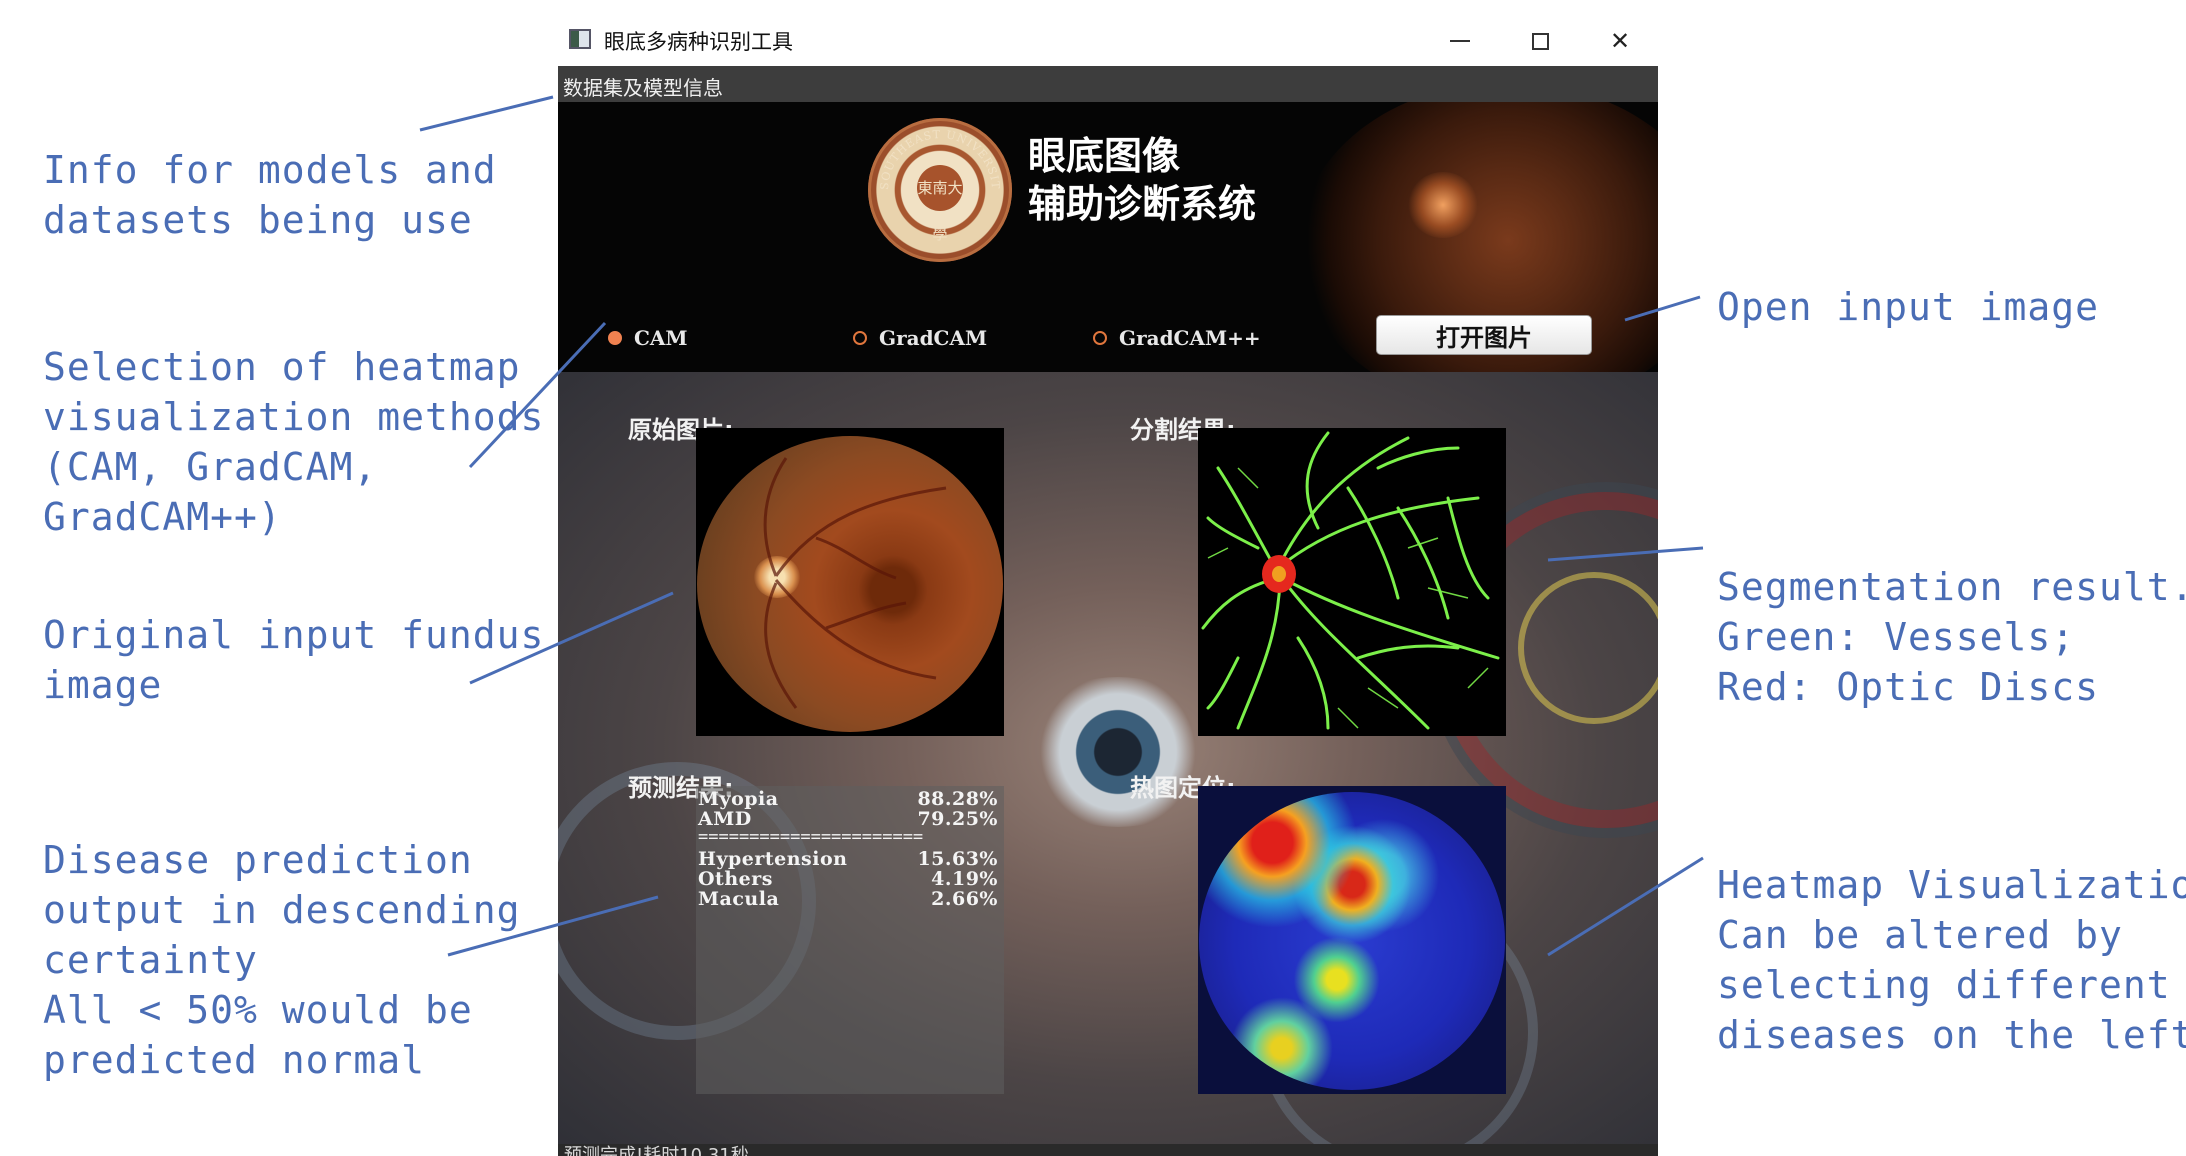 The width and height of the screenshot is (2186, 1156). I want to click on prediction-row: Myopia 88.28%, so click(848, 799).